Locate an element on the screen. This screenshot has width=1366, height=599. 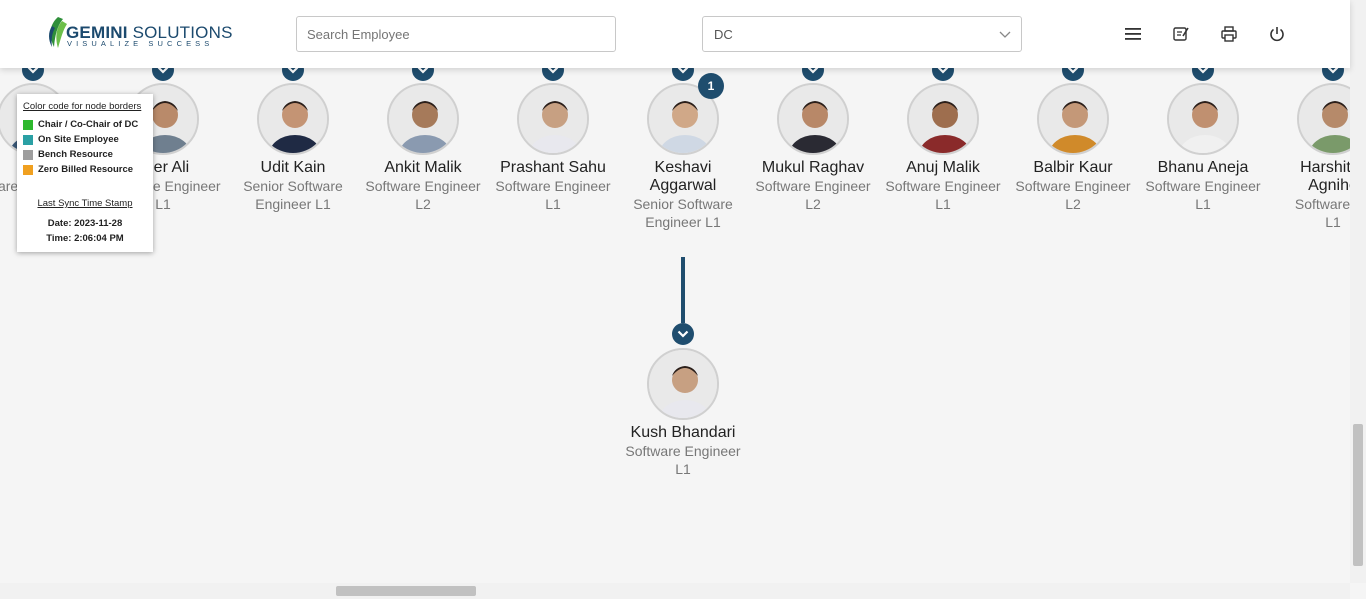
logo-tagline: VISUALIZE SUCCESS is located at coordinates (140, 43).